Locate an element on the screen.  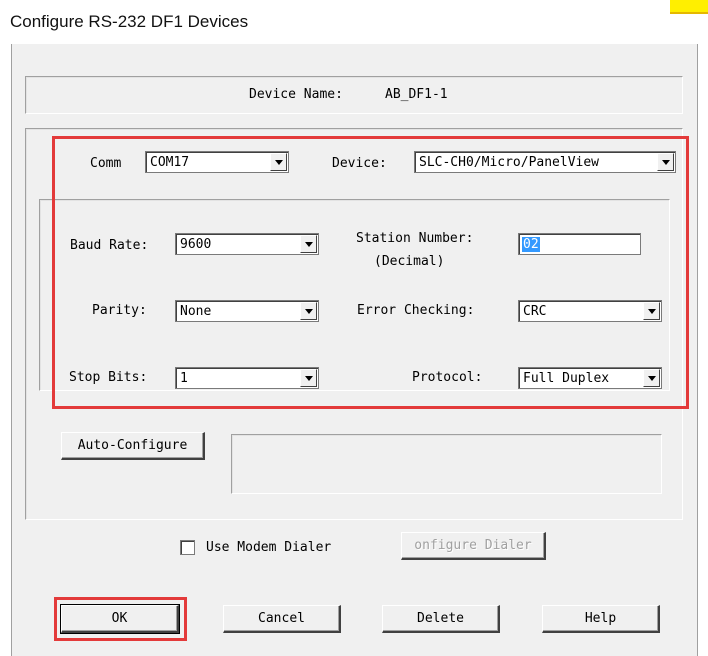
protocol-select: Full Duplex is located at coordinates (590, 378).